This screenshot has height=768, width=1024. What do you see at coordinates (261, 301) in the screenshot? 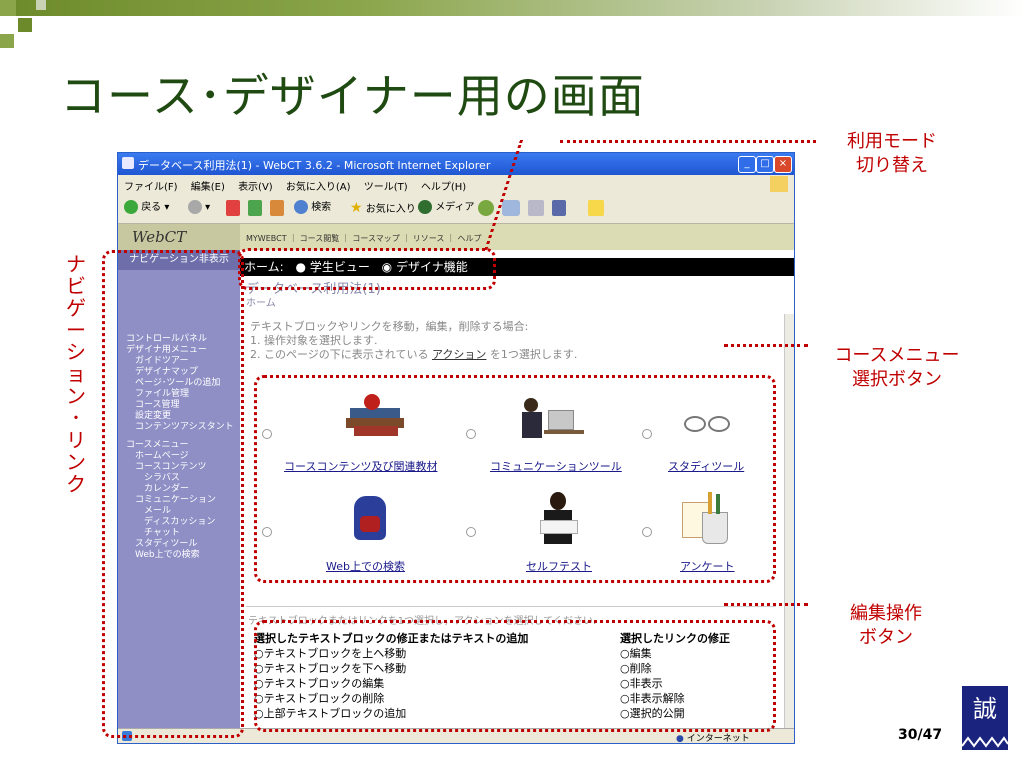
I see `breadcrumb: ホーム` at bounding box center [261, 301].